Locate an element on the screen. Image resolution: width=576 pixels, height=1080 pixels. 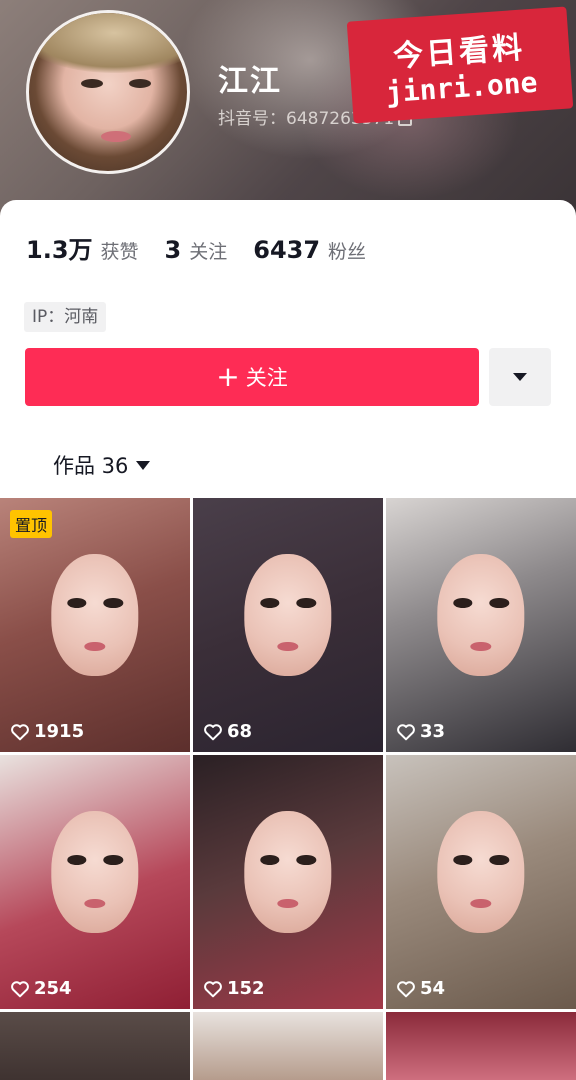
avatar-lips is located at coordinates (116, 136).